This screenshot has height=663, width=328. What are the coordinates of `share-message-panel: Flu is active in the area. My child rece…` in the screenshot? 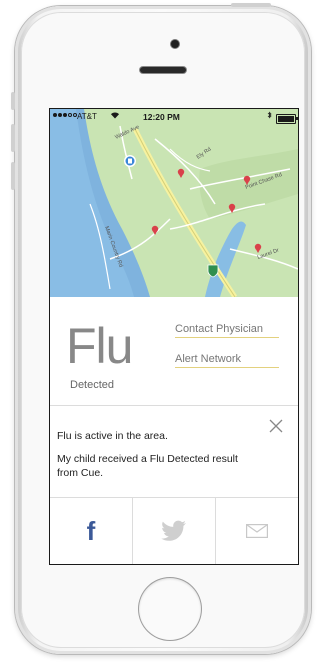 It's located at (174, 451).